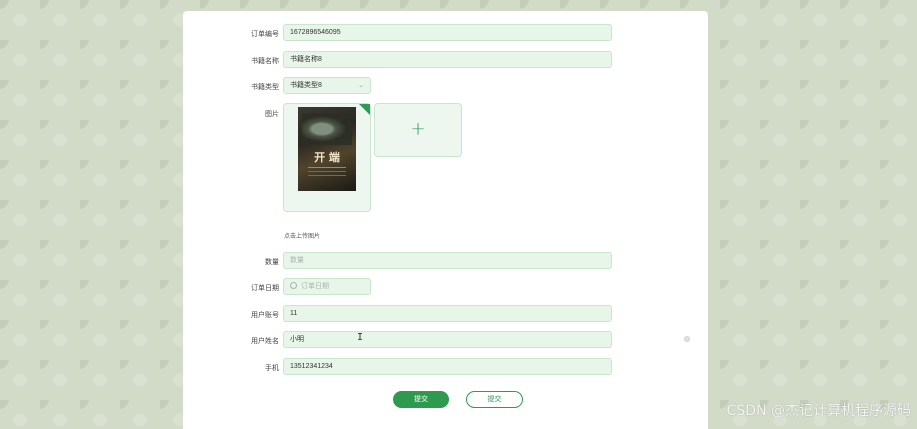  Describe the element at coordinates (447, 339) in the screenshot. I see `user-name-input: 小明` at that location.